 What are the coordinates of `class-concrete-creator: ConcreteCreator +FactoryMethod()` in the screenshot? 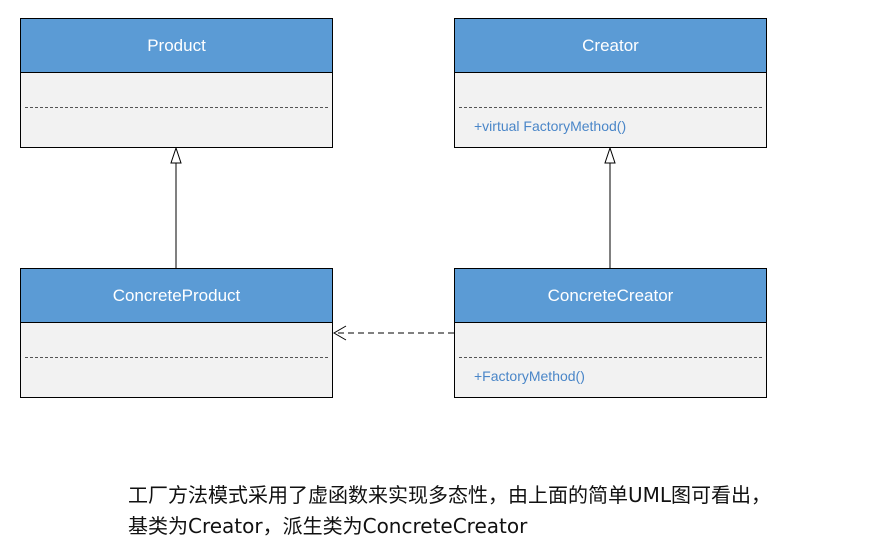 It's located at (610, 333).